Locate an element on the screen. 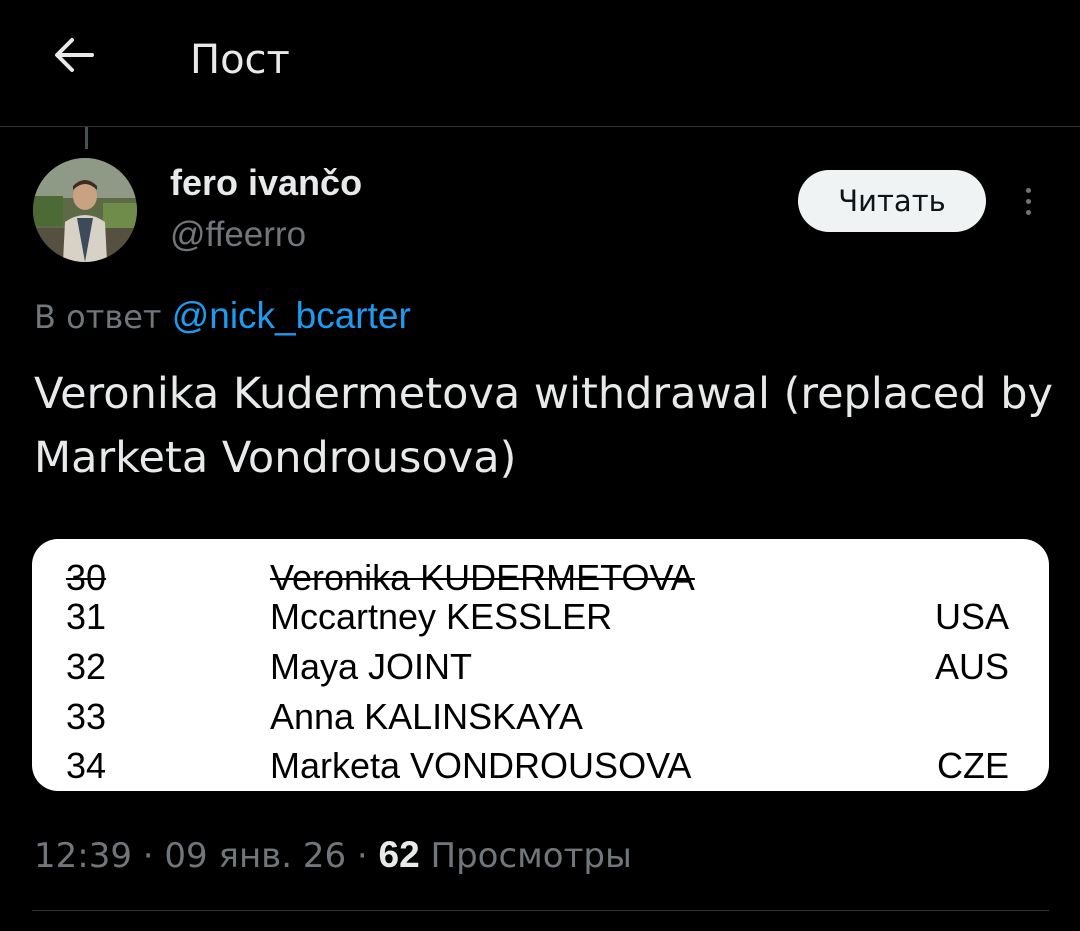  entry-player-name: Anna KALINSKAYA is located at coordinates (426, 716).